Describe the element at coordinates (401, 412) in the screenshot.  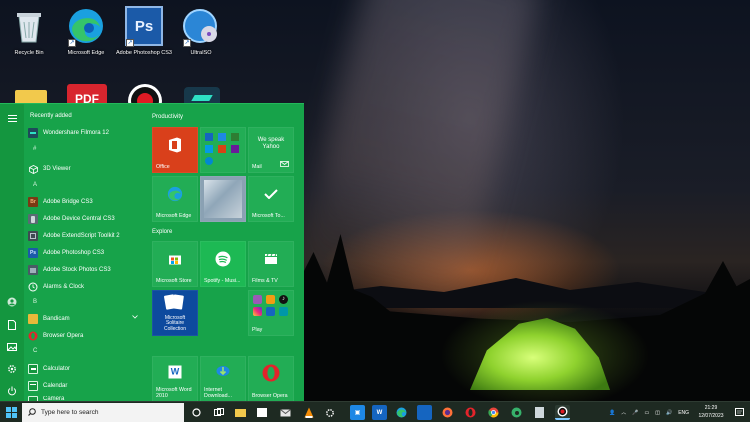
I see `edge-taskbar-icon` at that location.